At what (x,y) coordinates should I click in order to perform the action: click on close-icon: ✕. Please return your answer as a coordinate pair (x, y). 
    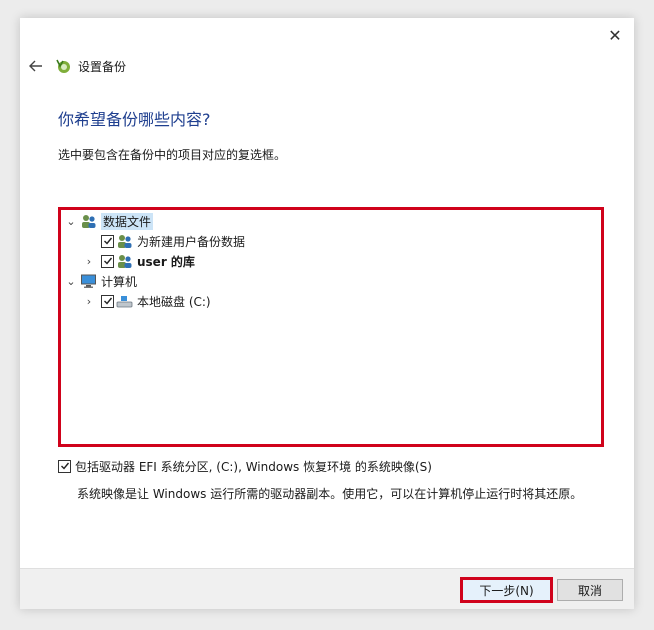
    Looking at the image, I should click on (615, 35).